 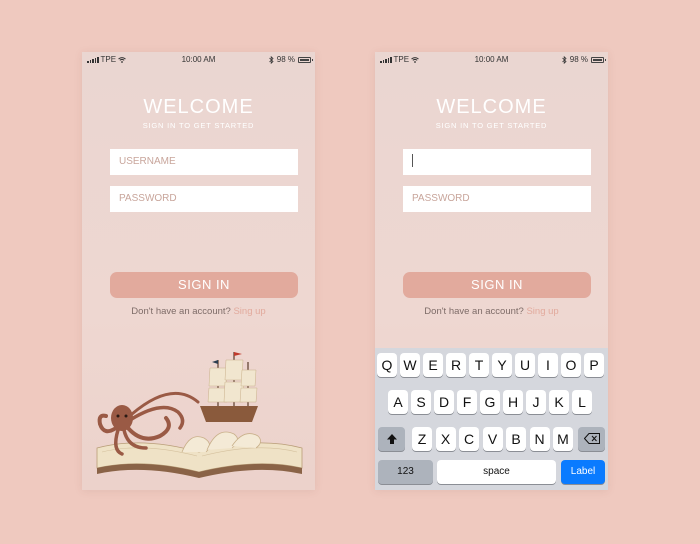 I want to click on key-g: G, so click(x=490, y=402).